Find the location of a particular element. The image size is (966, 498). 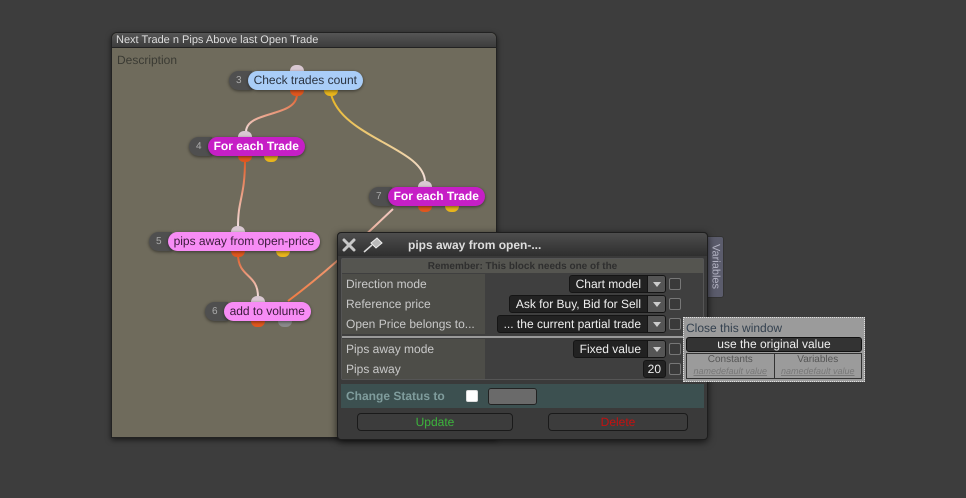

number-field: 20 is located at coordinates (654, 369).